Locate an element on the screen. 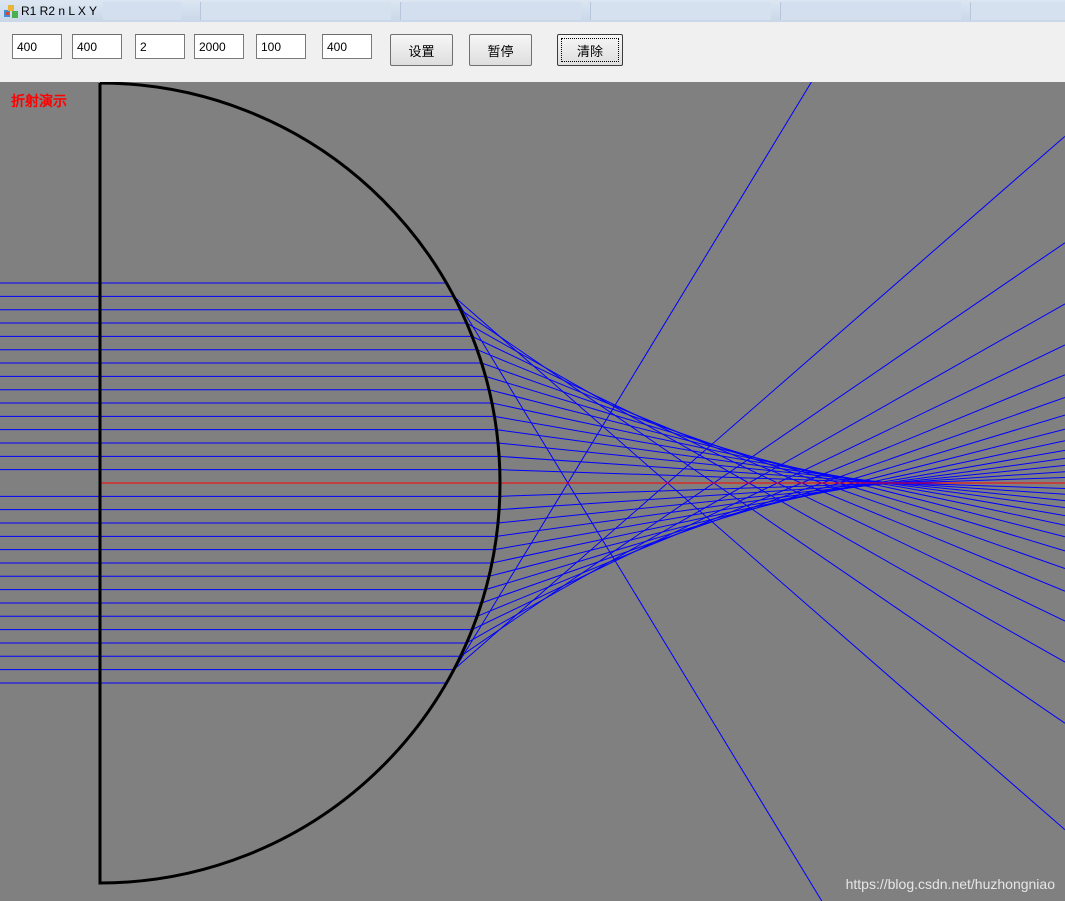  y-input is located at coordinates (347, 46).